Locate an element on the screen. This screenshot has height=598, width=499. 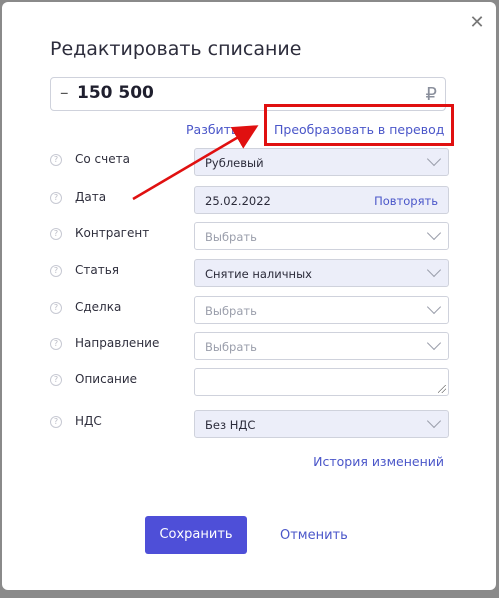
convert-to-transfer-link: Преобразовать в перевод is located at coordinates (359, 129).